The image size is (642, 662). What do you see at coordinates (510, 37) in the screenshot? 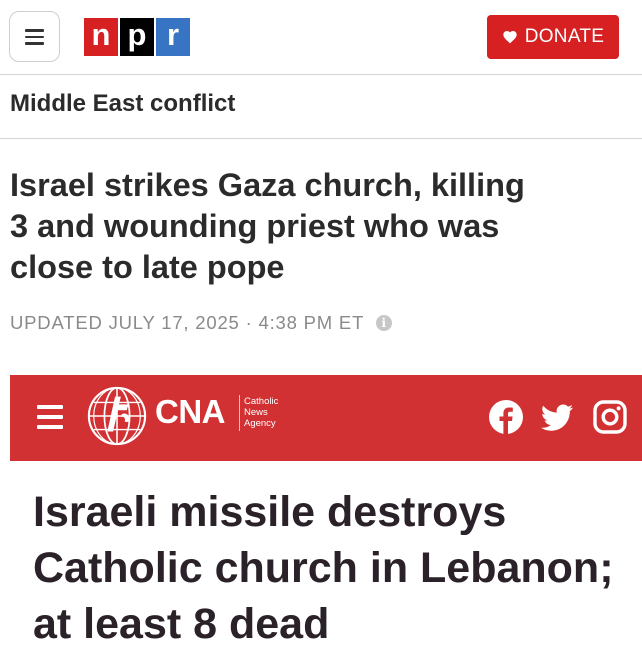
I see `heart-icon` at bounding box center [510, 37].